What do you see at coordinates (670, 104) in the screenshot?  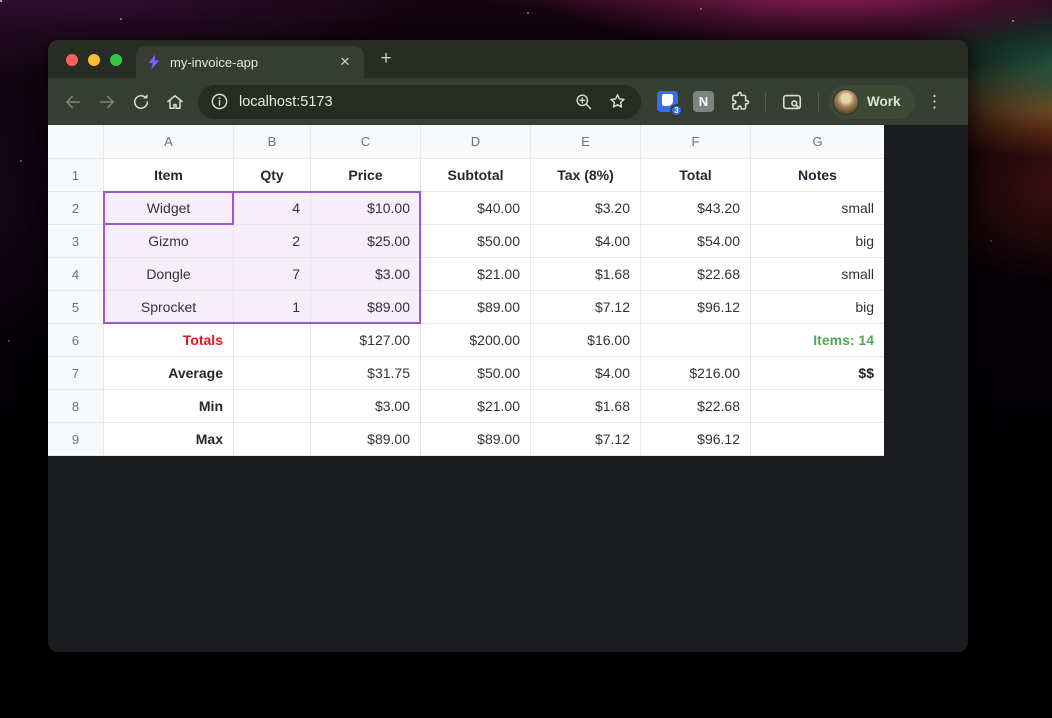 I see `password-manager-extension-icon: 3` at bounding box center [670, 104].